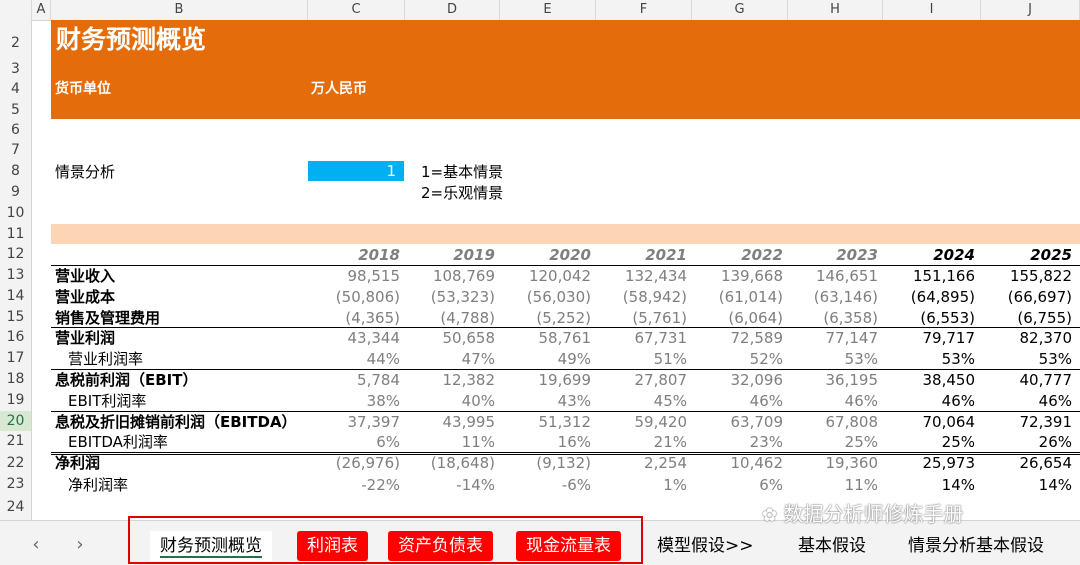 This screenshot has height=565, width=1080. Describe the element at coordinates (1026, 276) in the screenshot. I see `table-cell: 155,822` at that location.